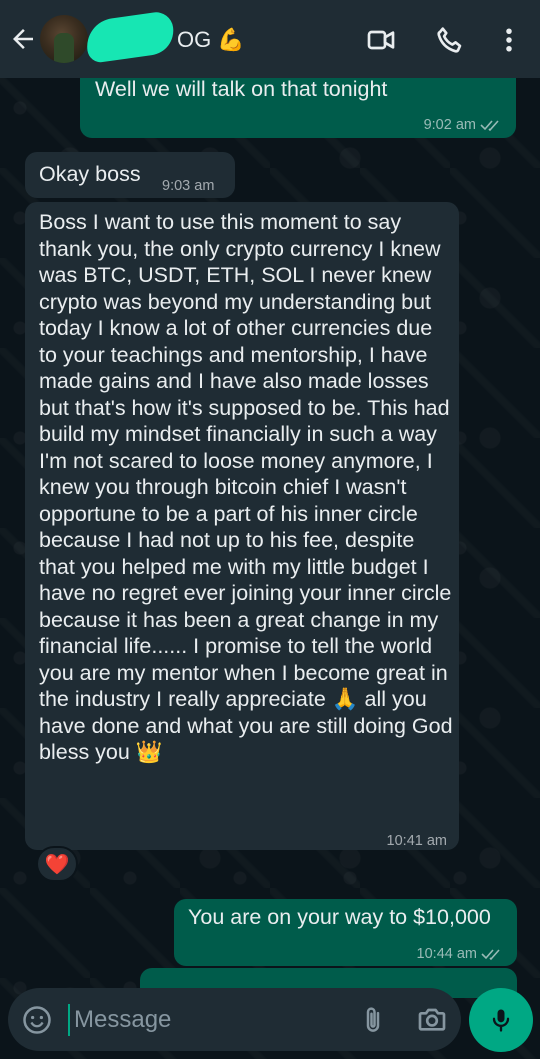  Describe the element at coordinates (23, 39) in the screenshot. I see `arrow-left-icon` at that location.